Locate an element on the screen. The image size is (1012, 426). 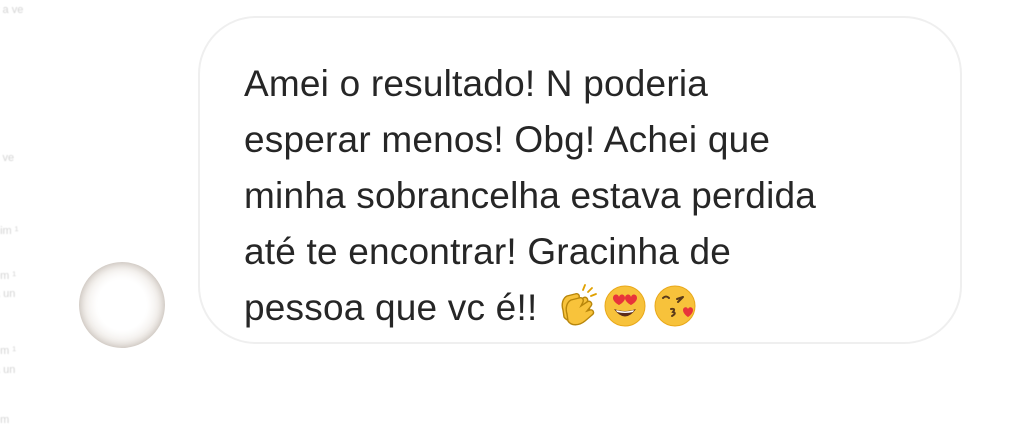
faded-text: y a ve is located at coordinates (12, 10).